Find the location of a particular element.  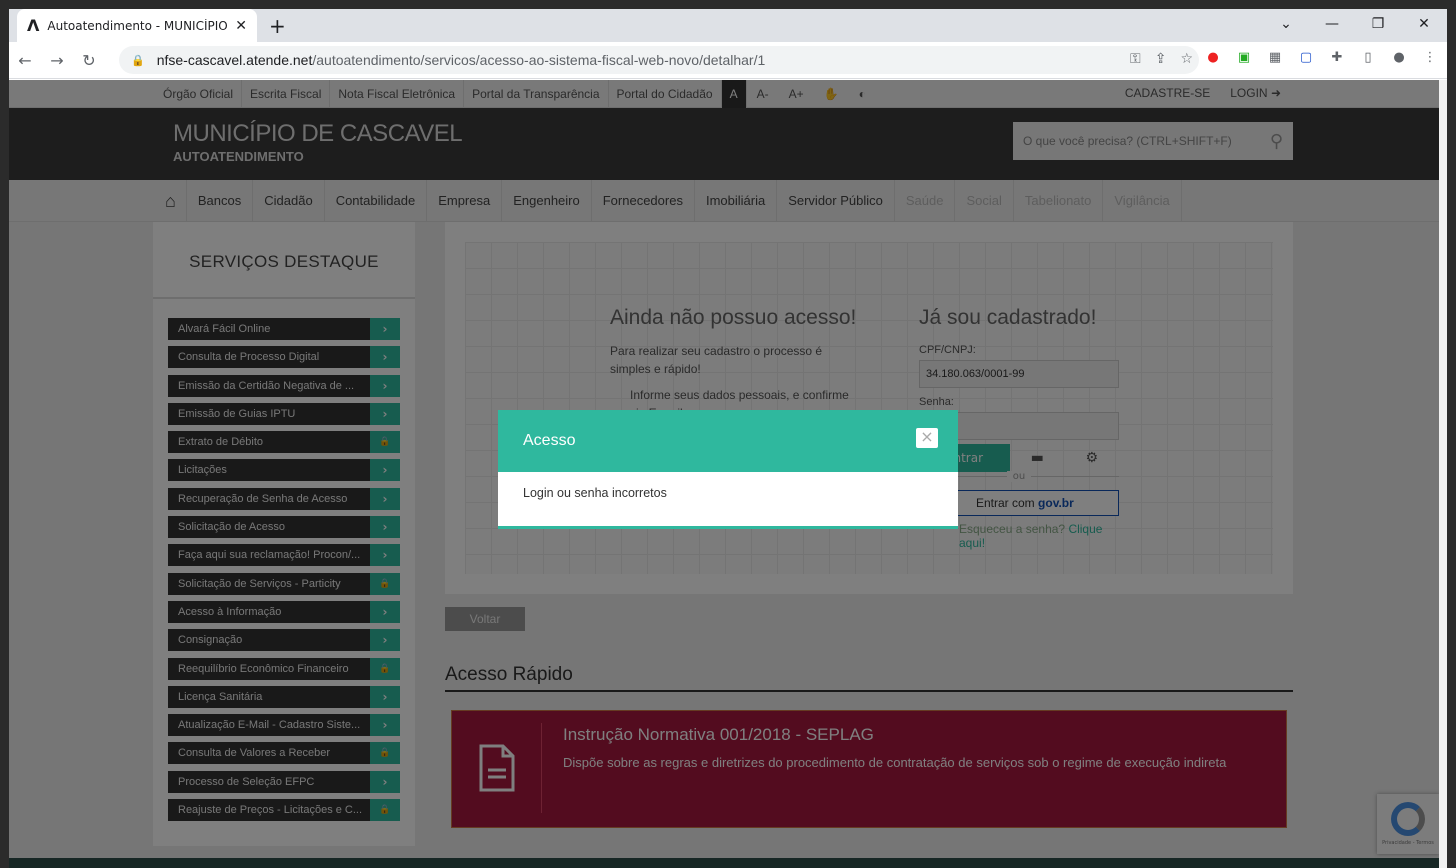

tab-search-icon: ⌄ is located at coordinates (1286, 25).